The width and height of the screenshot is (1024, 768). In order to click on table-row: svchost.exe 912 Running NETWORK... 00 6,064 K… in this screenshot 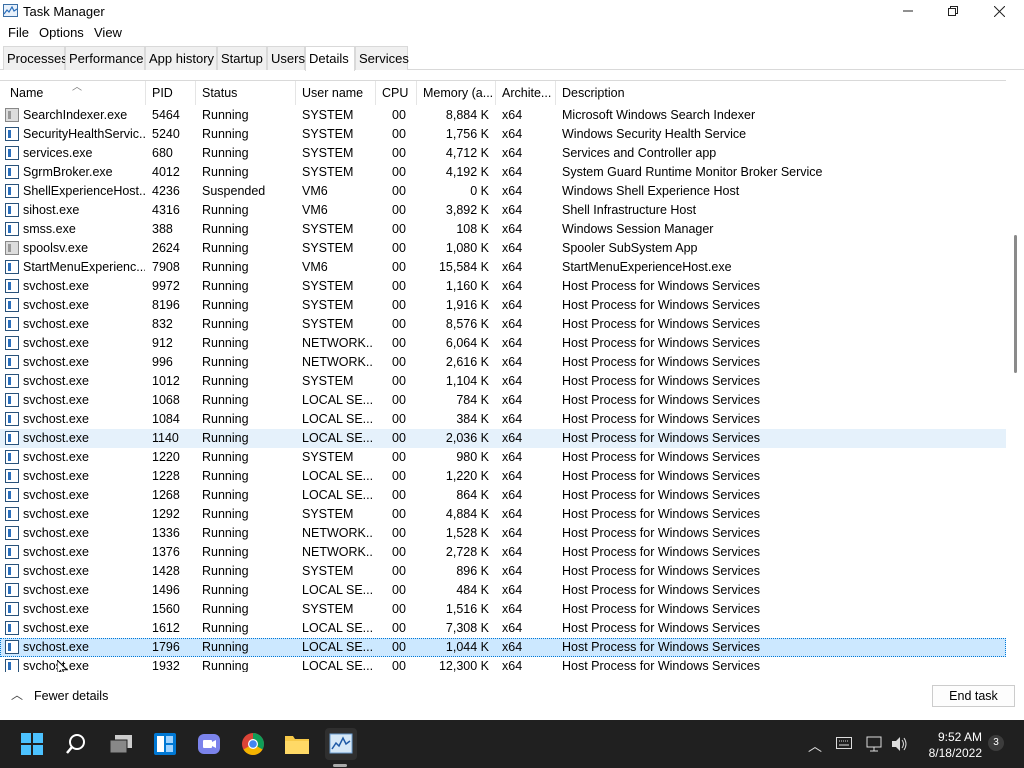, I will do `click(503, 343)`.